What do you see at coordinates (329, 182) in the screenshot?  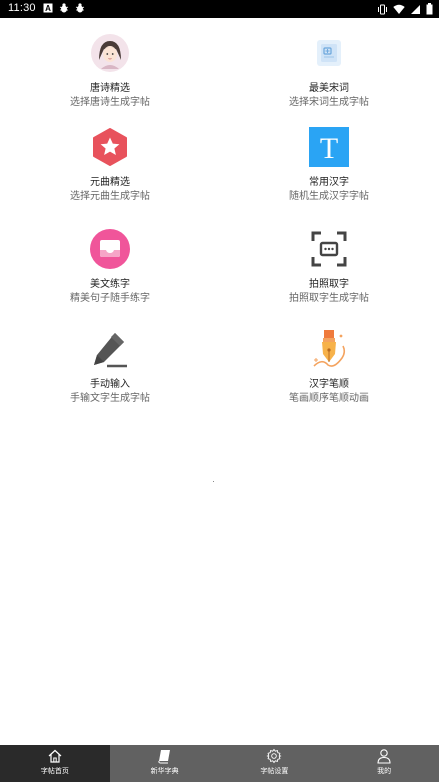 I see `feature-title: 常用汉字` at bounding box center [329, 182].